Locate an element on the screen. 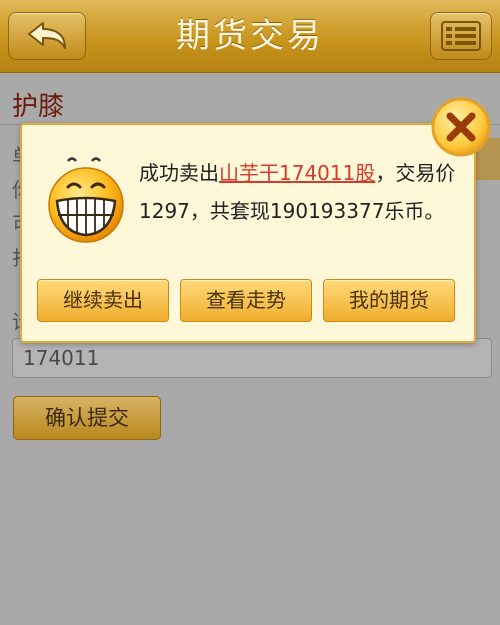 The width and height of the screenshot is (500, 625). message-prefix: 成功卖出 is located at coordinates (179, 173).